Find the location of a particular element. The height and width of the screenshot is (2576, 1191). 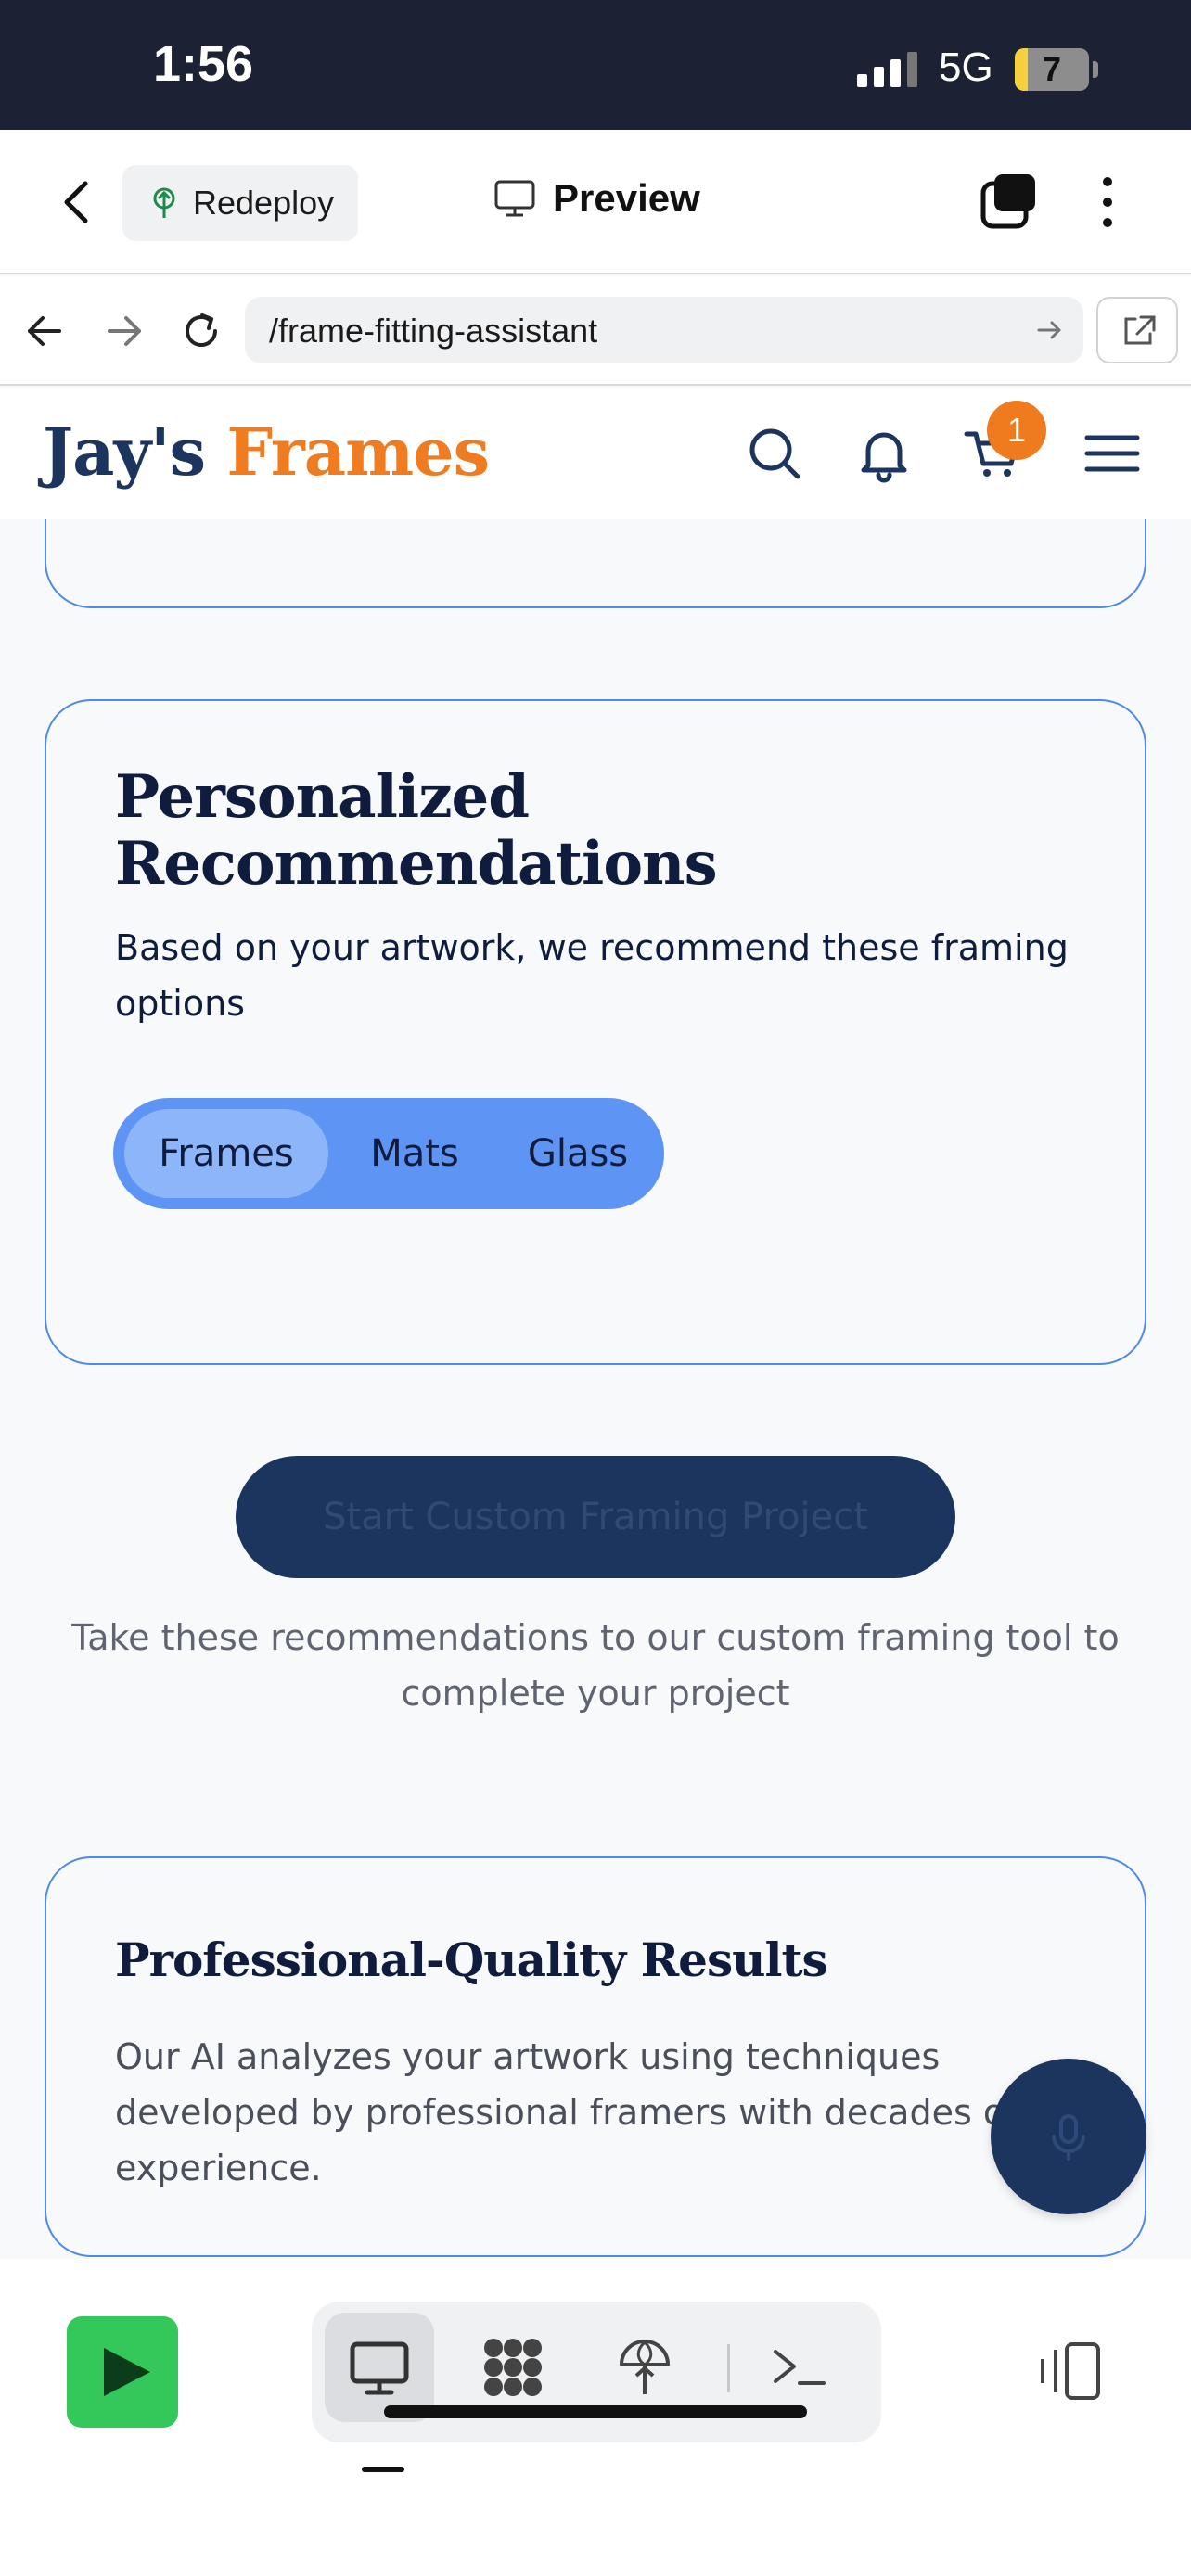

cart-count-badge: 1 is located at coordinates (1016, 430).